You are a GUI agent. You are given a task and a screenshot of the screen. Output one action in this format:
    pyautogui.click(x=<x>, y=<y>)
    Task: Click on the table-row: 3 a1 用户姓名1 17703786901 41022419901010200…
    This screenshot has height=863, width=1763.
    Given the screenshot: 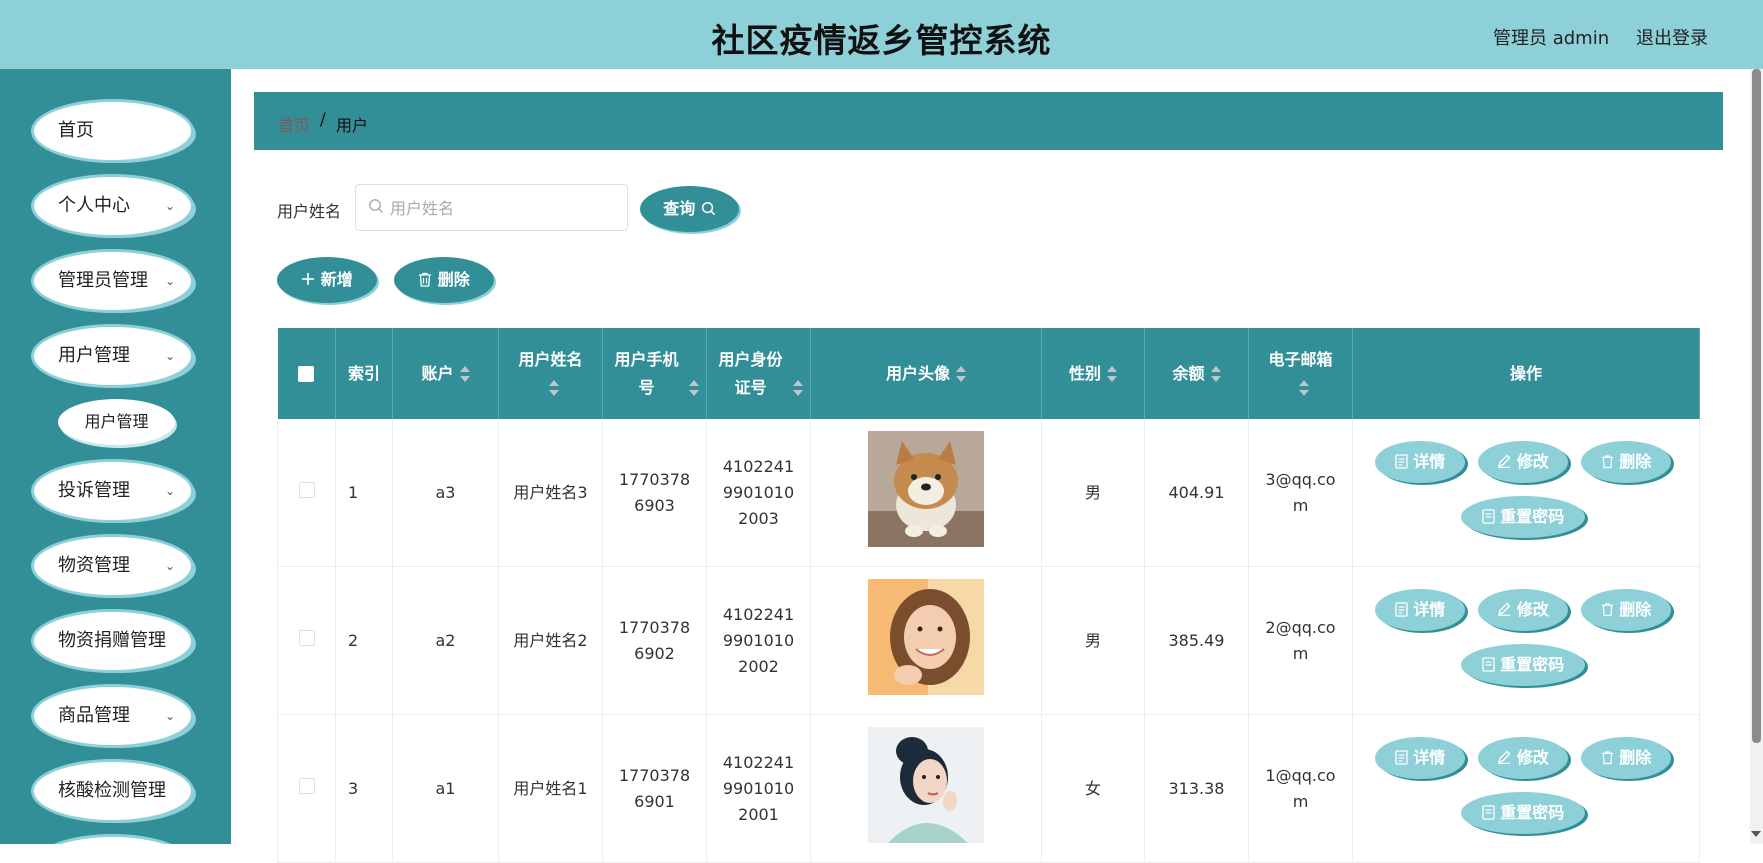 What is the action you would take?
    pyautogui.click(x=988, y=788)
    